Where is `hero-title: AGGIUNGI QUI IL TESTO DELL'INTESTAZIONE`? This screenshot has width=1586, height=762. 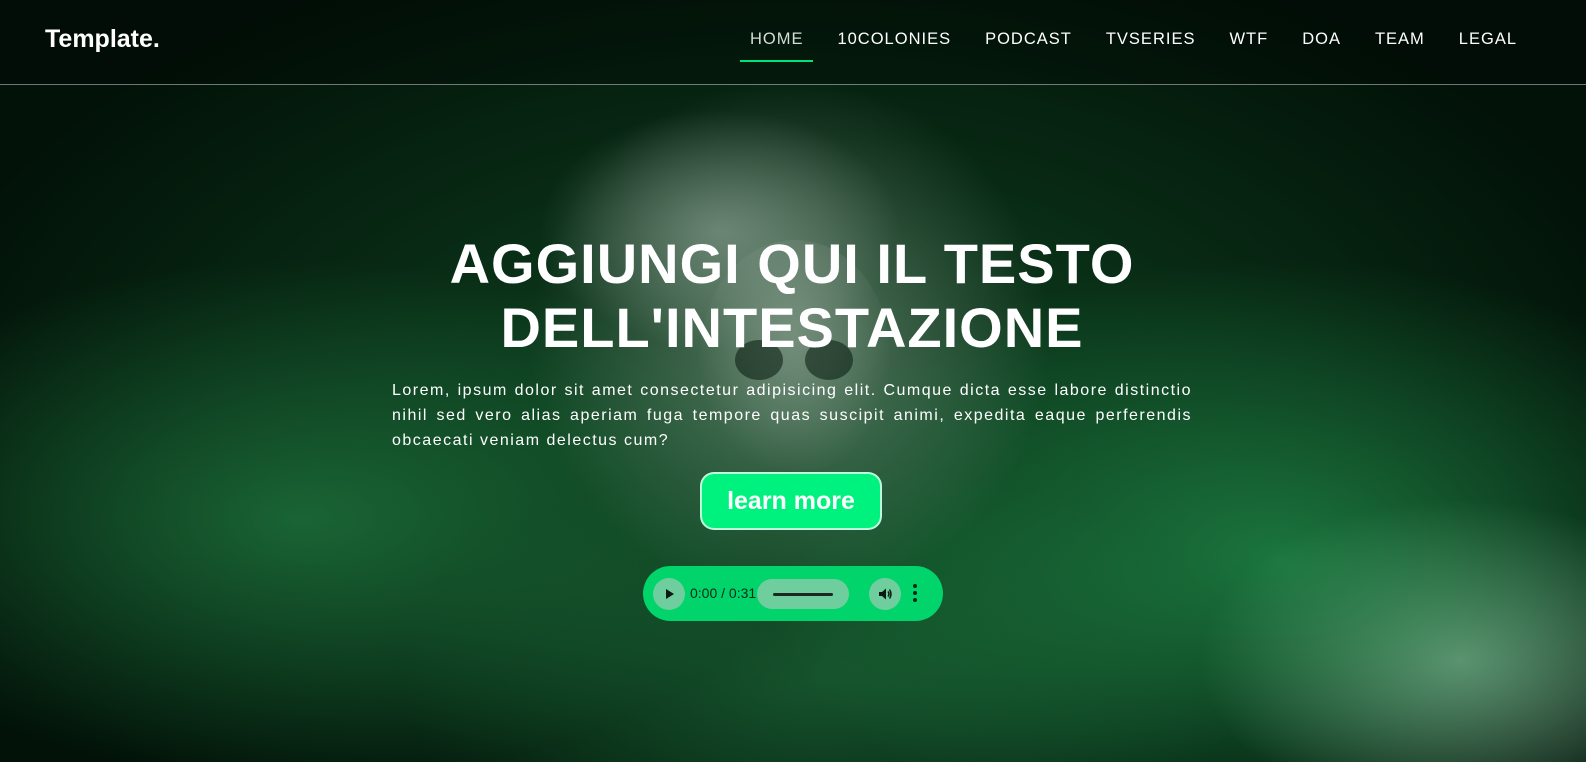
hero-title: AGGIUNGI QUI IL TESTO DELL'INTESTAZIONE is located at coordinates (792, 295).